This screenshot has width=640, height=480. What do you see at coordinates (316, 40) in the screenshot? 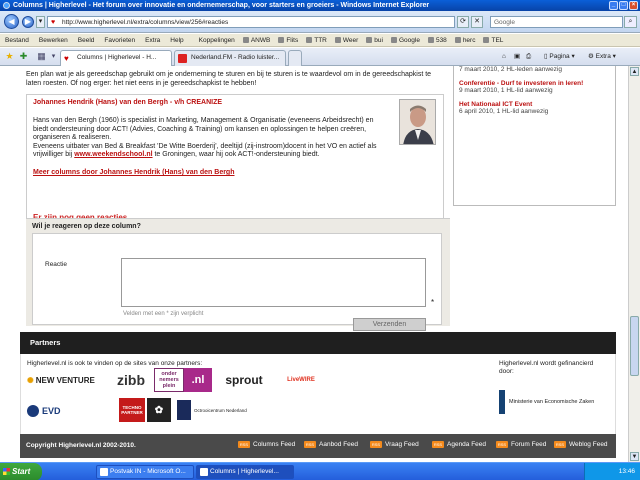
I see `link-item: TTR` at bounding box center [316, 40].